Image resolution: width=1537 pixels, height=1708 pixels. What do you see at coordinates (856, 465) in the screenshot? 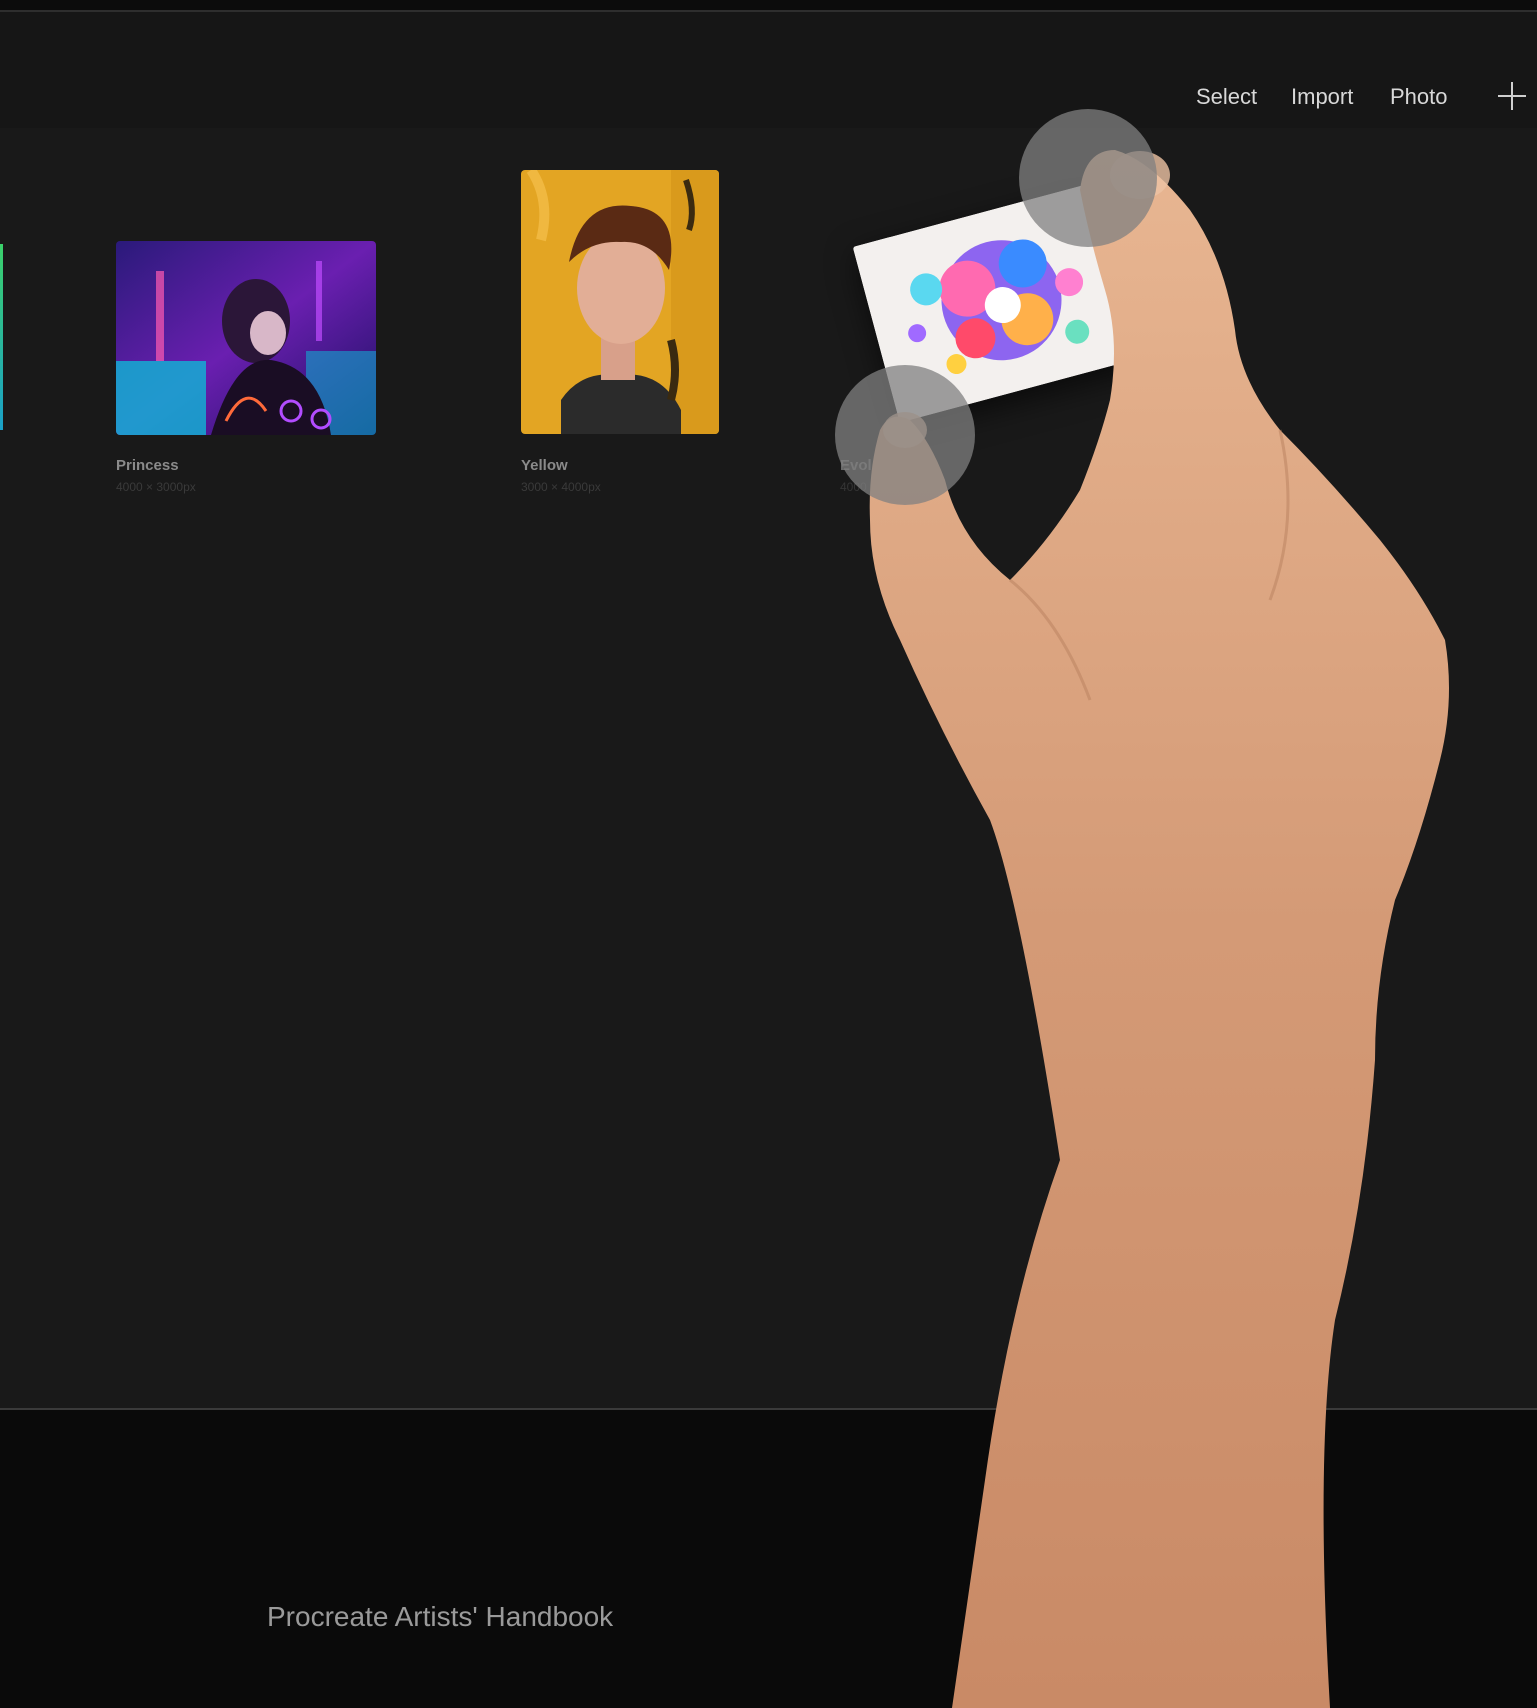
I see `artwork-title: Evol` at bounding box center [856, 465].